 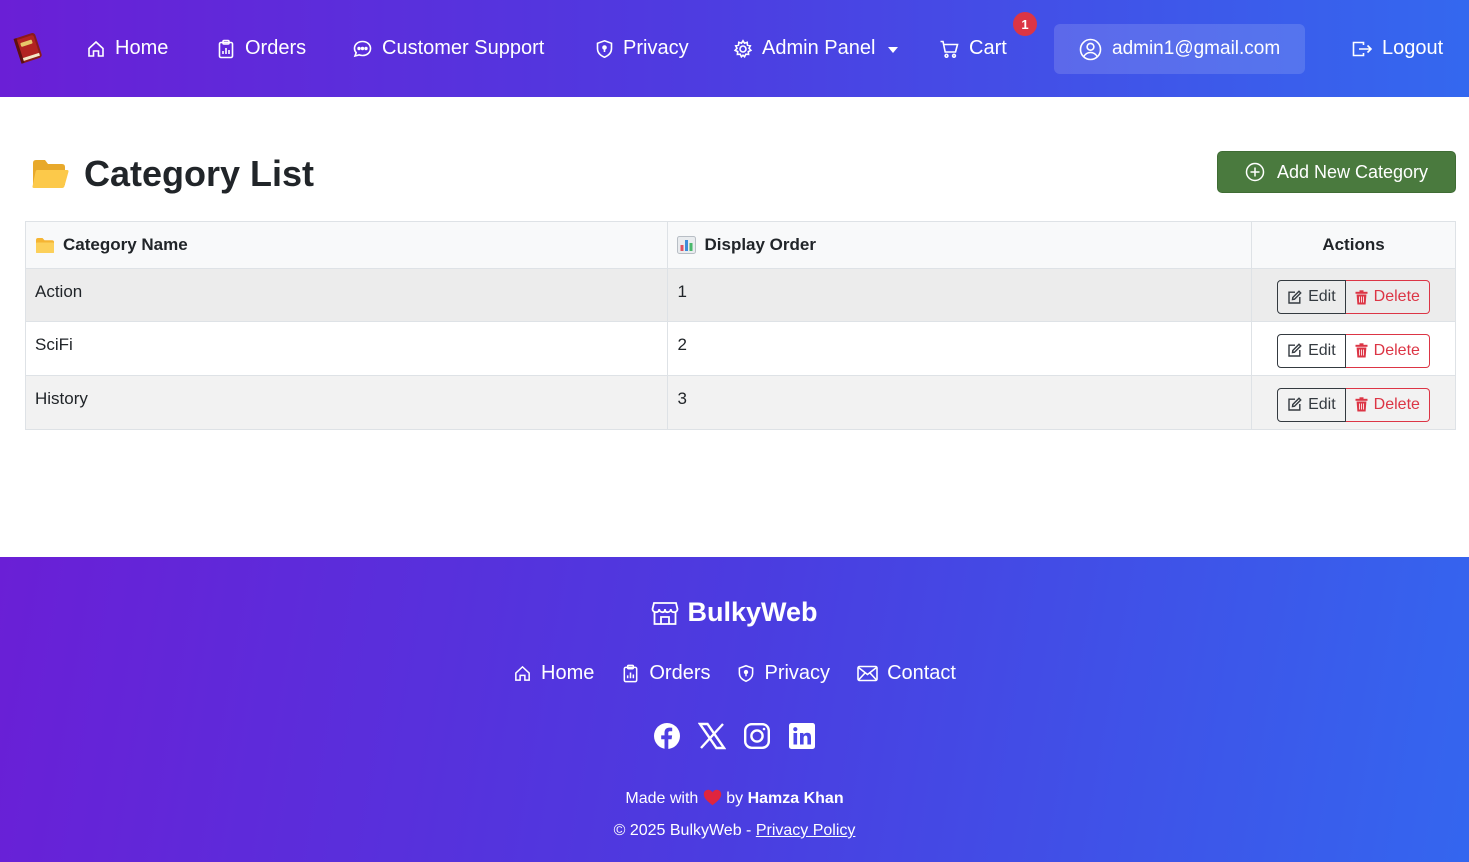 I want to click on instagram-icon, so click(x=757, y=736).